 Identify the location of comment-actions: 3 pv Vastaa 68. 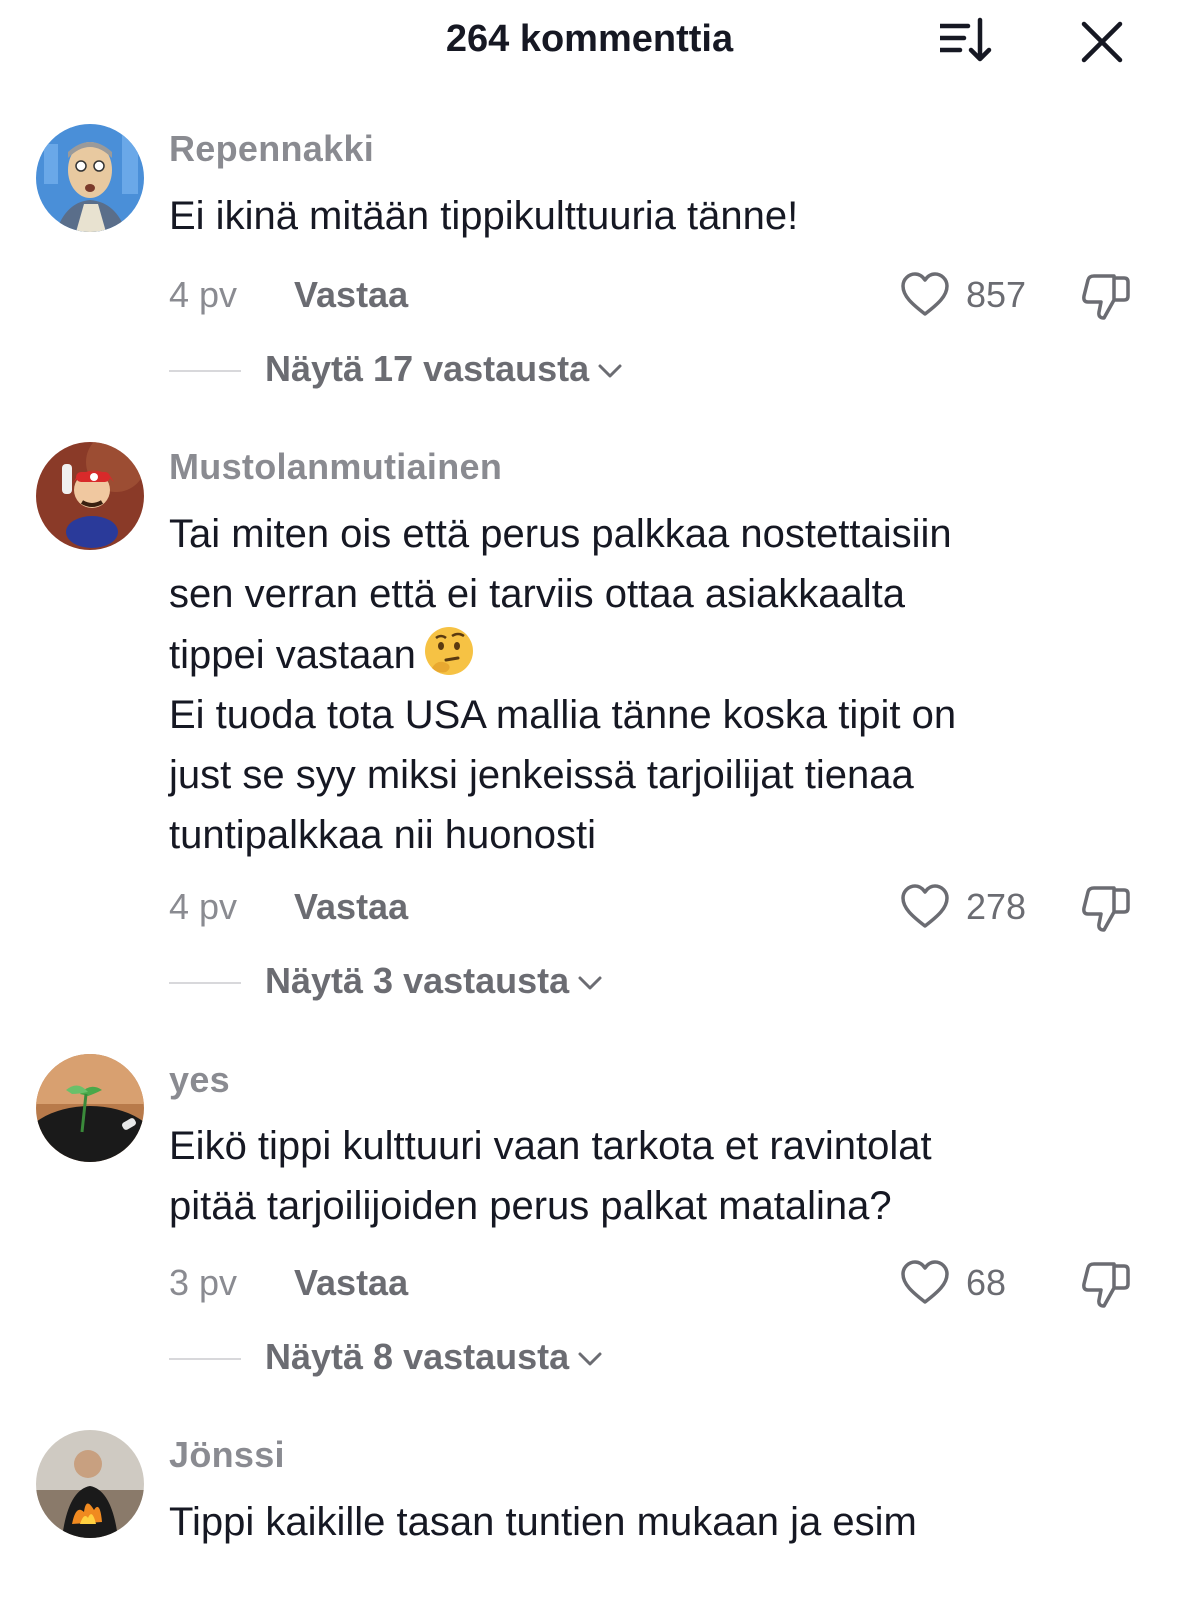
(589, 1283).